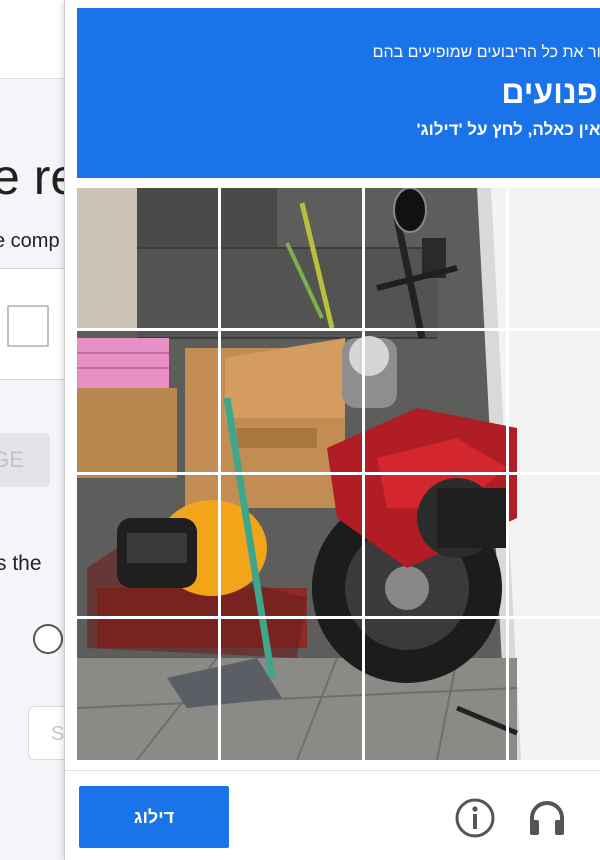 Image resolution: width=600 pixels, height=860 pixels. What do you see at coordinates (48, 639) in the screenshot?
I see `radio-option` at bounding box center [48, 639].